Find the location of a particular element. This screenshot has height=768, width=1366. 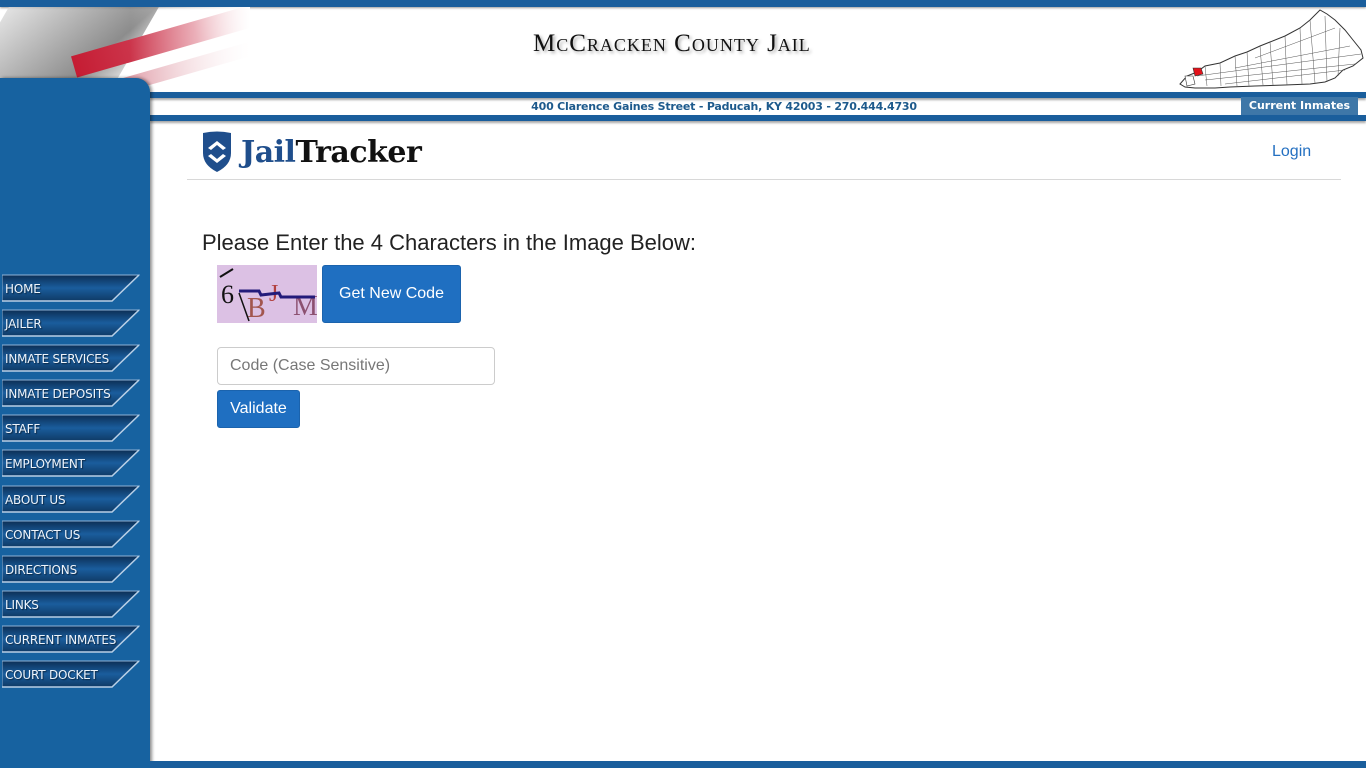

sidebar-item-contact-us: CONTACT US is located at coordinates (72, 534).